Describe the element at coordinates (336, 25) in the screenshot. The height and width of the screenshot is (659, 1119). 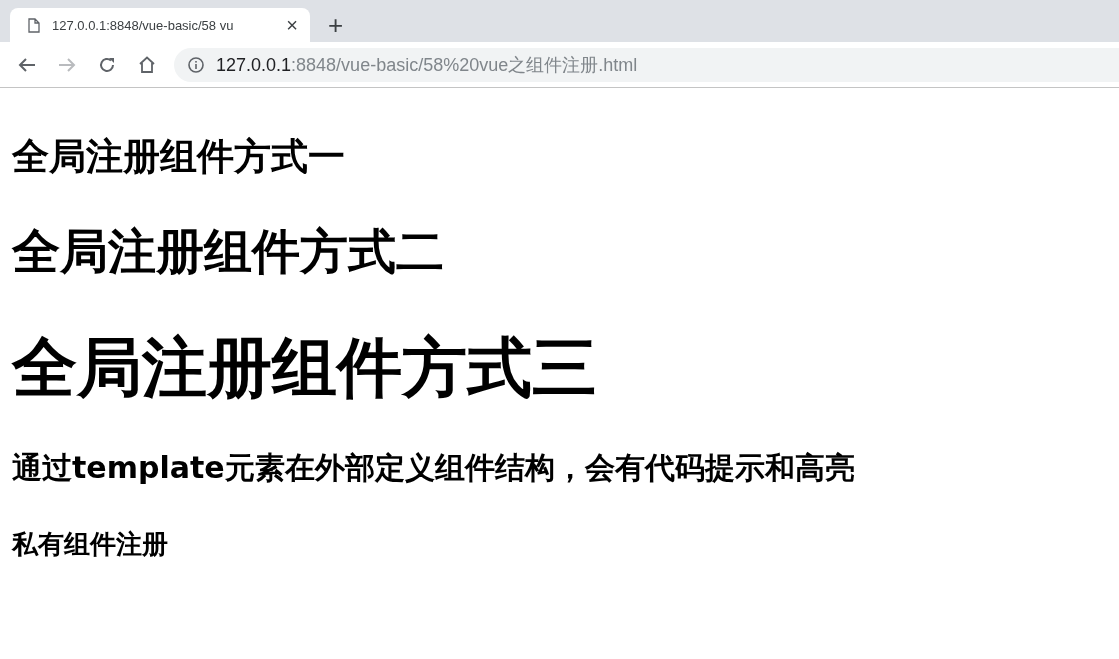
I see `new-tab-button: +` at that location.